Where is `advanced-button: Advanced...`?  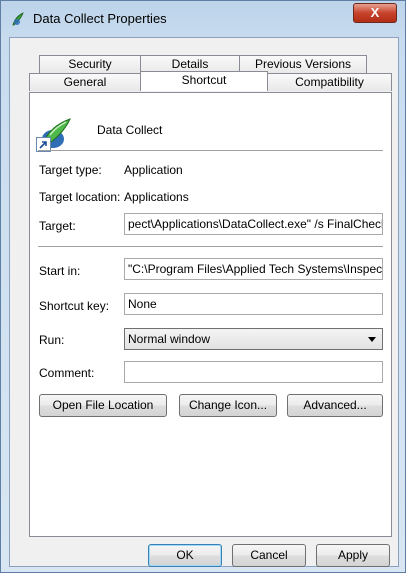
advanced-button: Advanced... is located at coordinates (335, 405).